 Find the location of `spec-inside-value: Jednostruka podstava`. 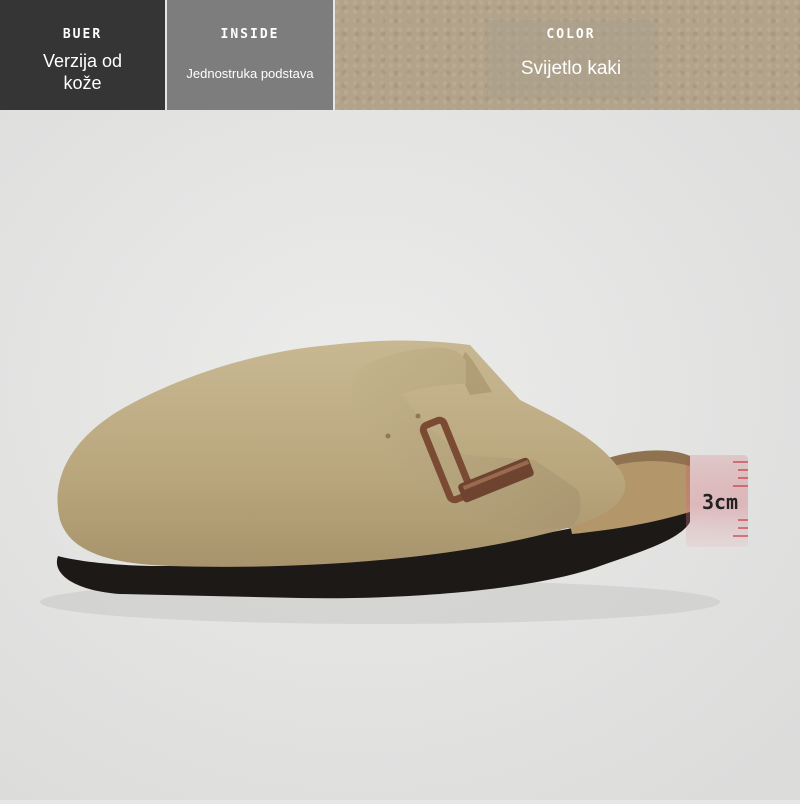

spec-inside-value: Jednostruka podstava is located at coordinates (250, 73).